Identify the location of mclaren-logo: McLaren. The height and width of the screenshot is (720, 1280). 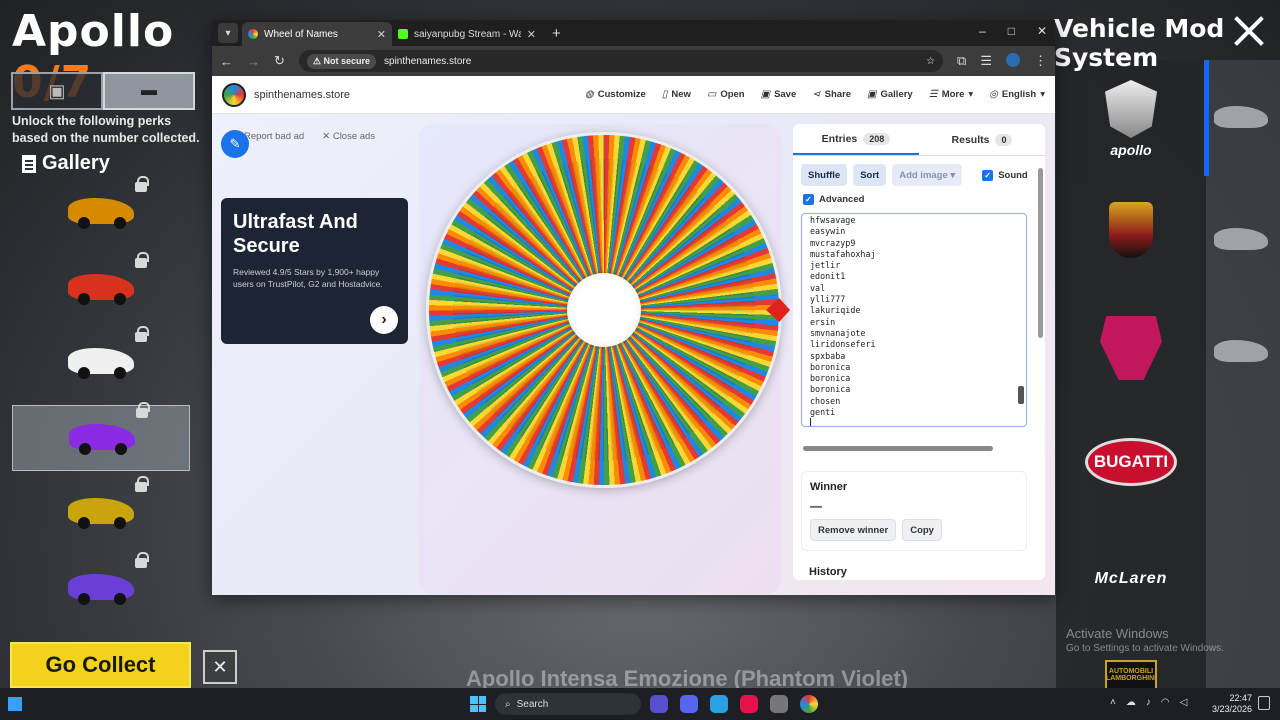
(1131, 578).